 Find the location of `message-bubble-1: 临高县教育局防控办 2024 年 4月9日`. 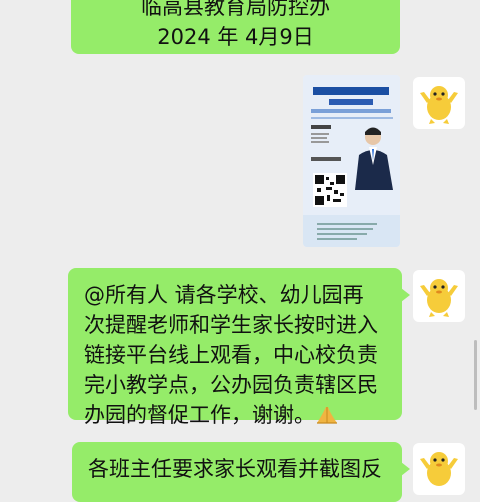

message-bubble-1: 临高县教育局防控办 2024 年 4月9日 is located at coordinates (235, 27).